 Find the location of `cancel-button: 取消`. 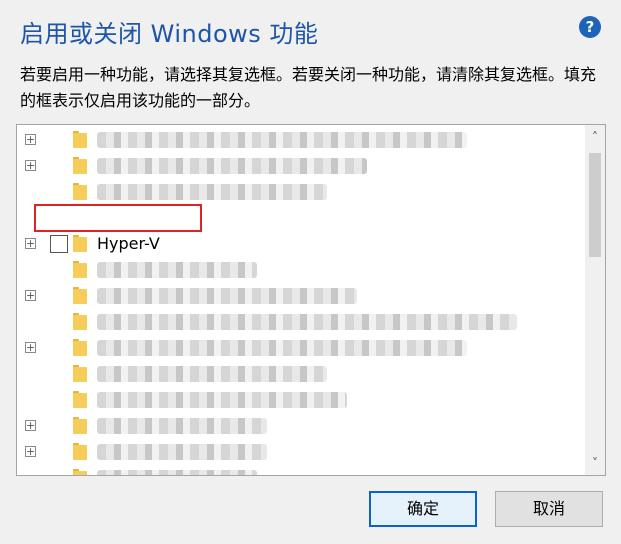

cancel-button: 取消 is located at coordinates (549, 509).